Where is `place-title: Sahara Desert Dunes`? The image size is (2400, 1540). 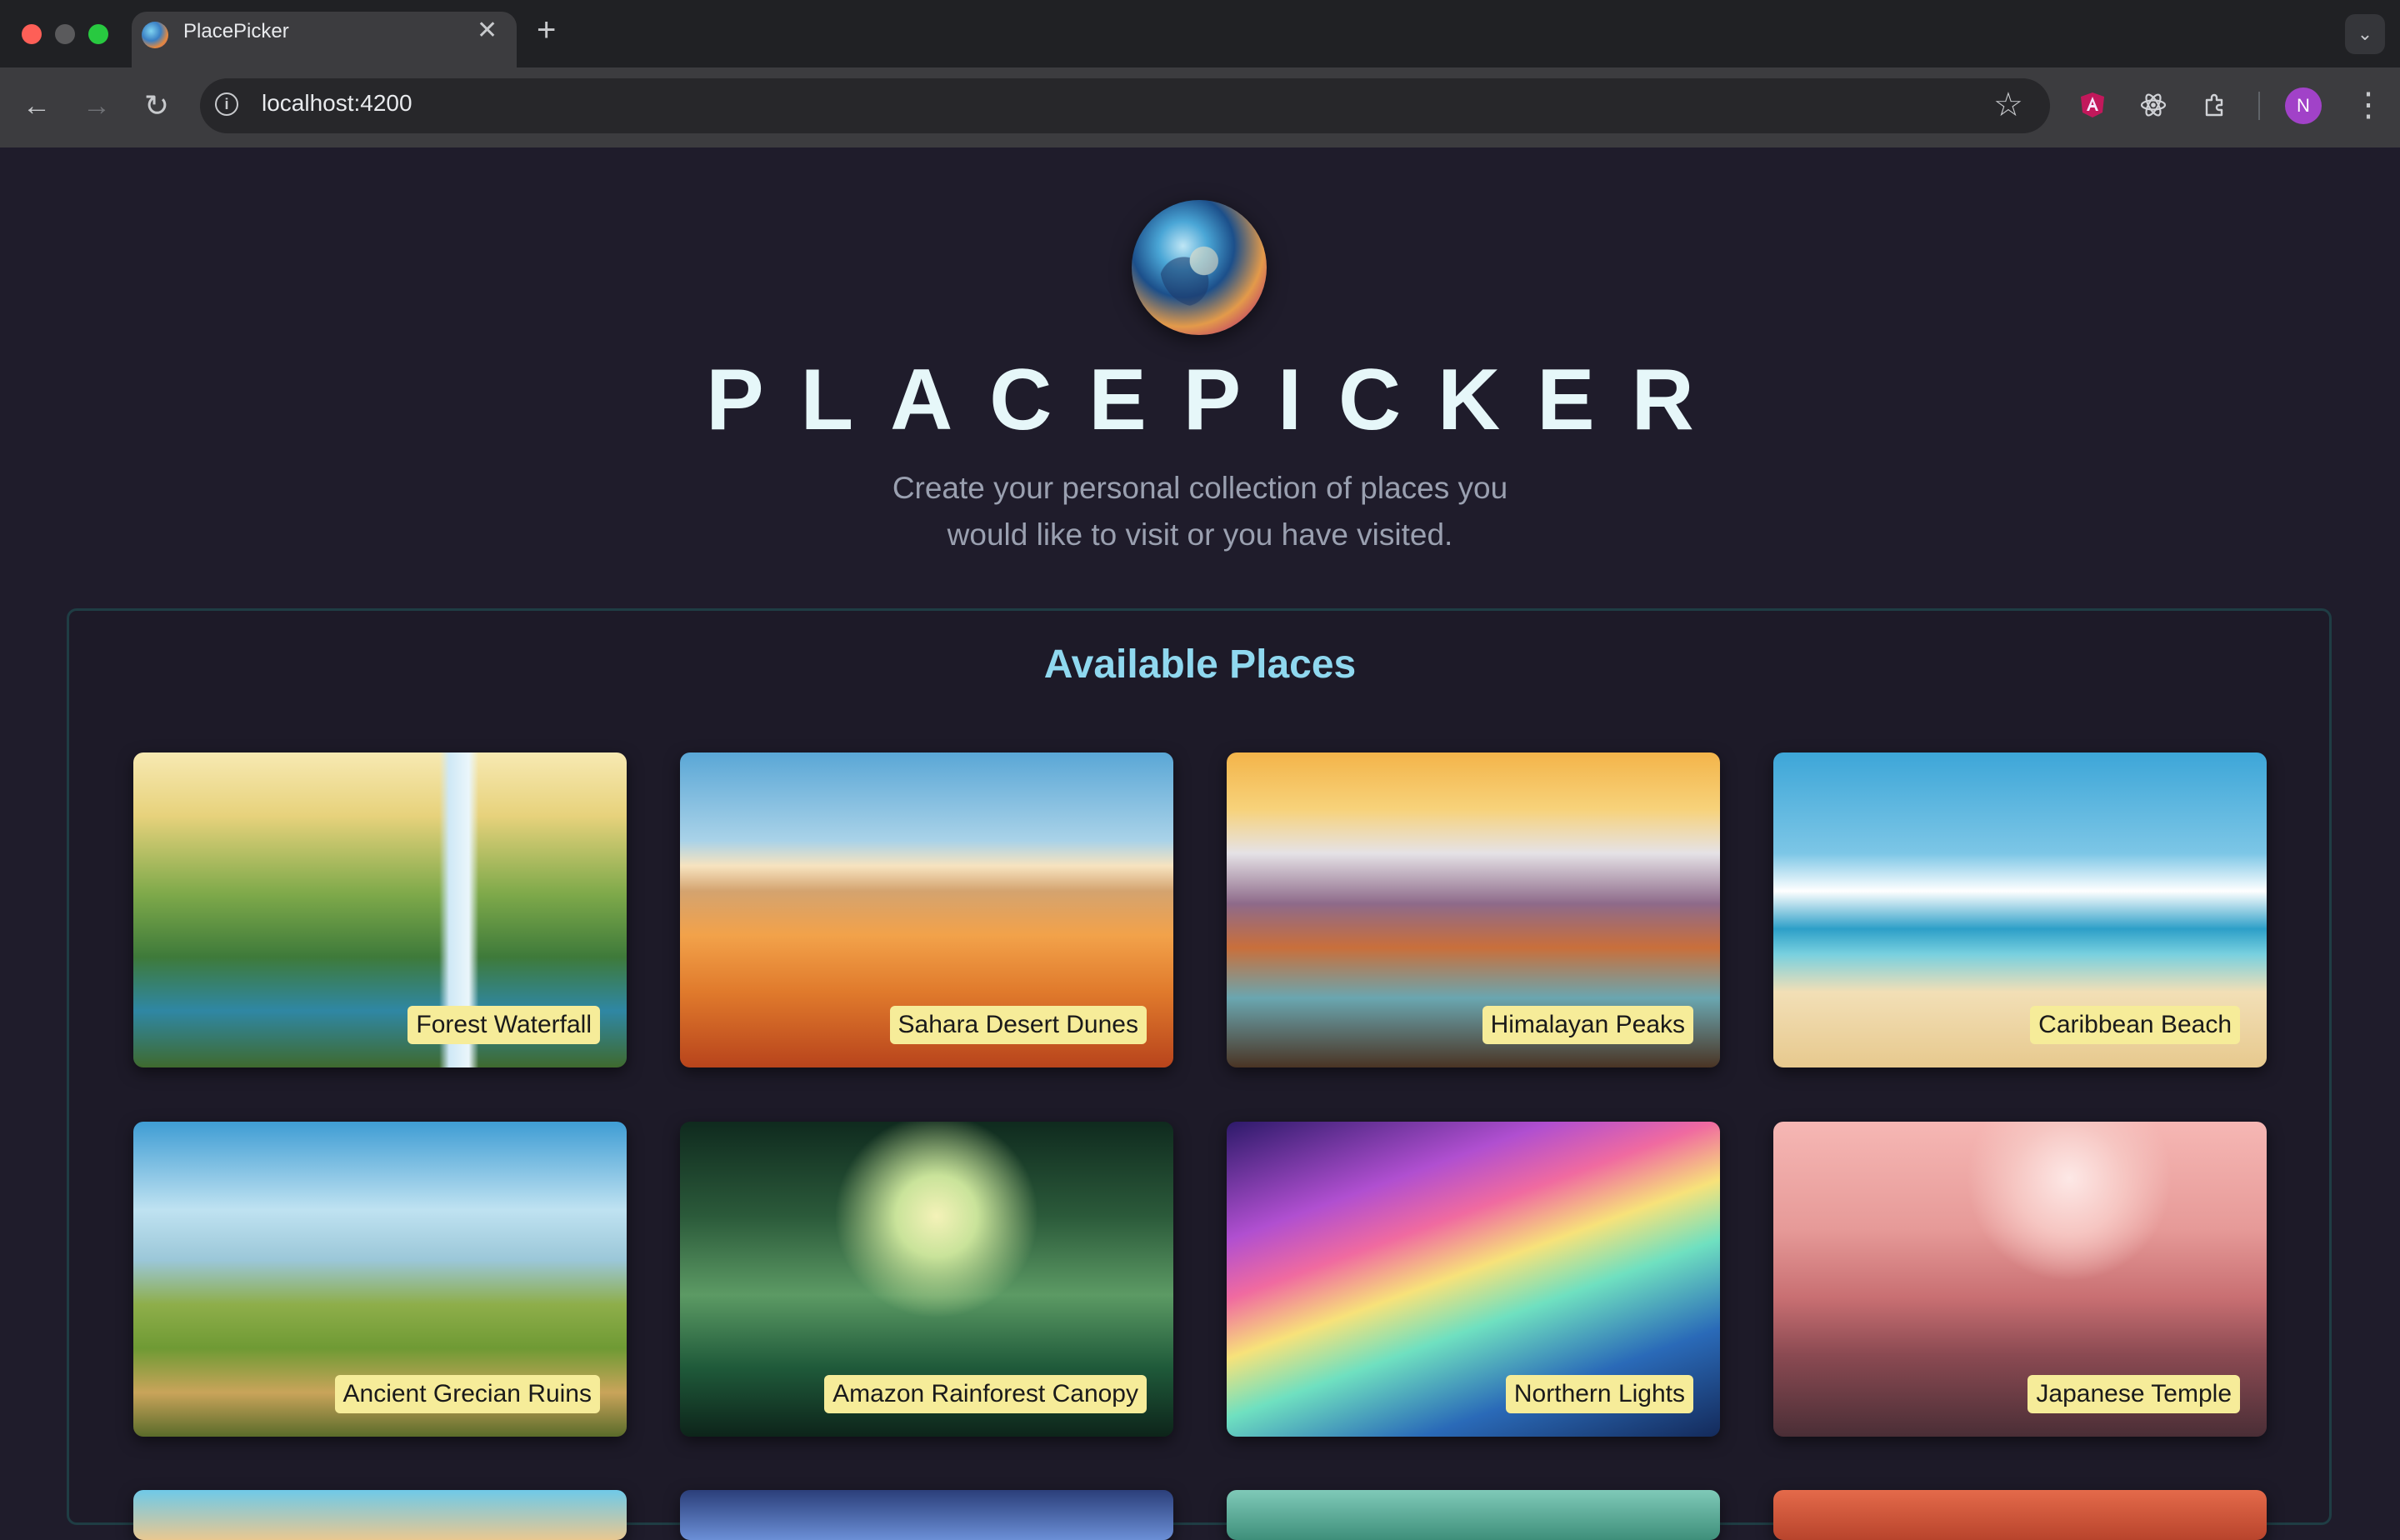 place-title: Sahara Desert Dunes is located at coordinates (1018, 1025).